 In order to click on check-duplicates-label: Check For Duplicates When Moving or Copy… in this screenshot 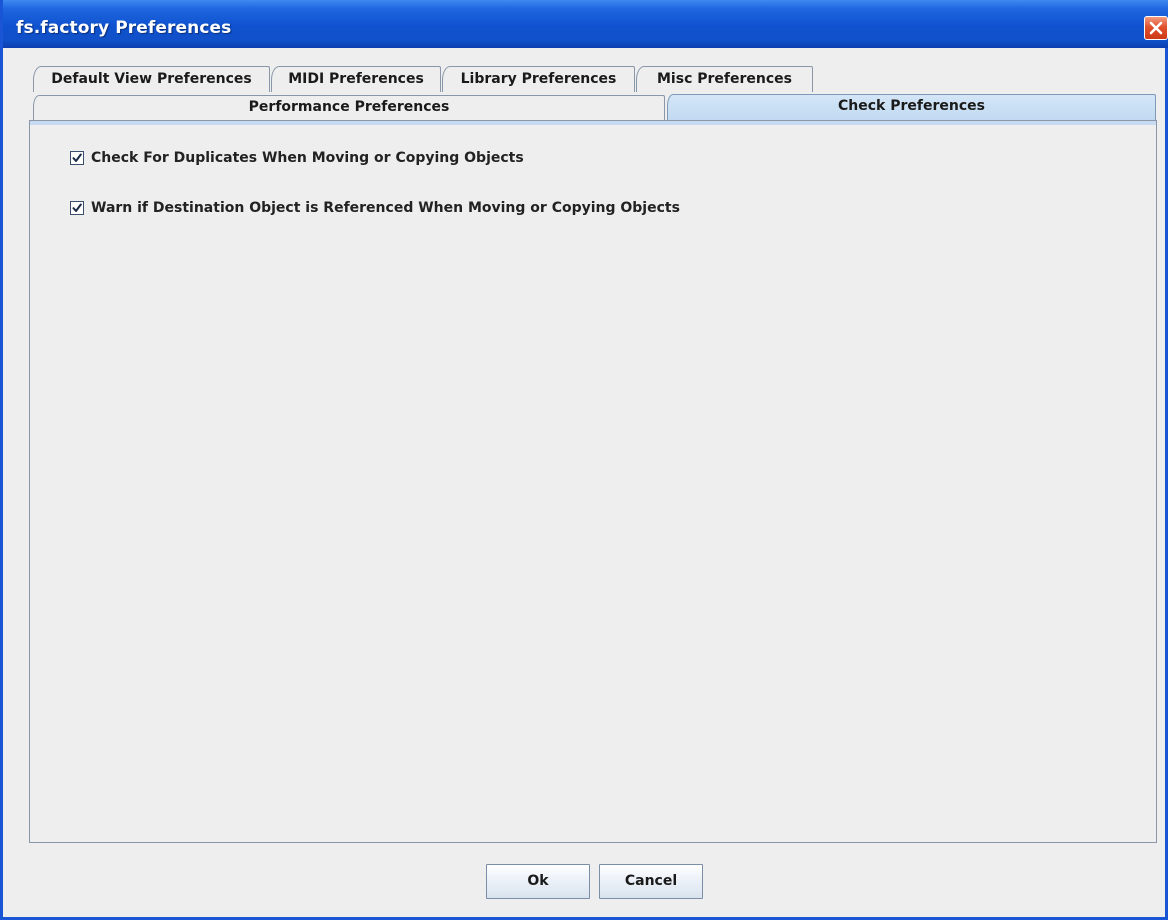, I will do `click(307, 158)`.